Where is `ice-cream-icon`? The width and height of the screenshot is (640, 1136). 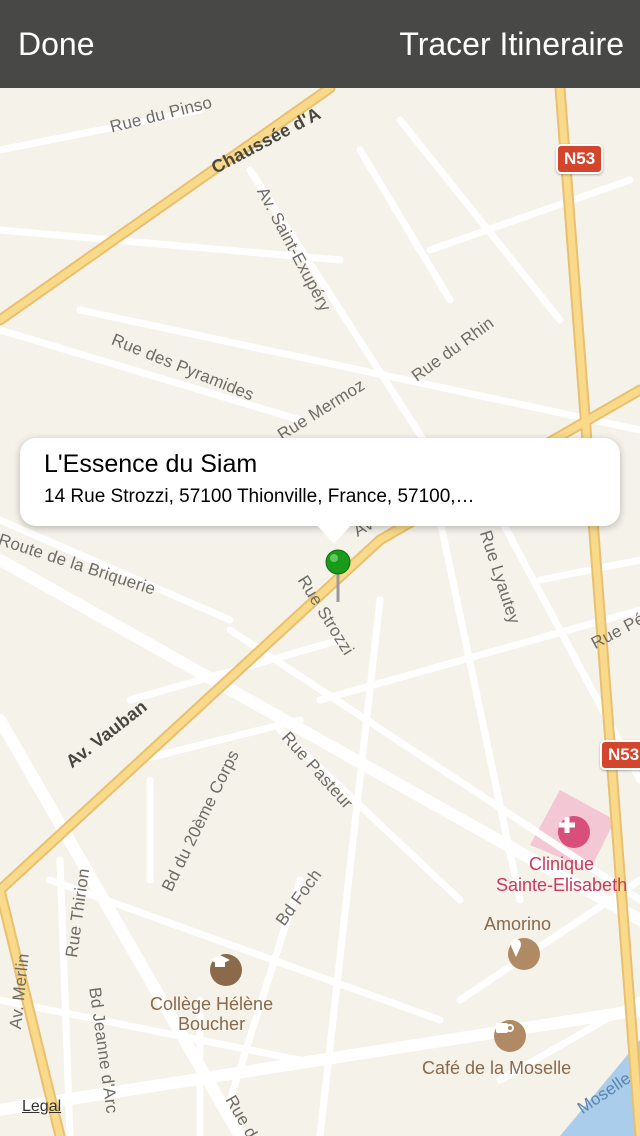
ice-cream-icon is located at coordinates (524, 954).